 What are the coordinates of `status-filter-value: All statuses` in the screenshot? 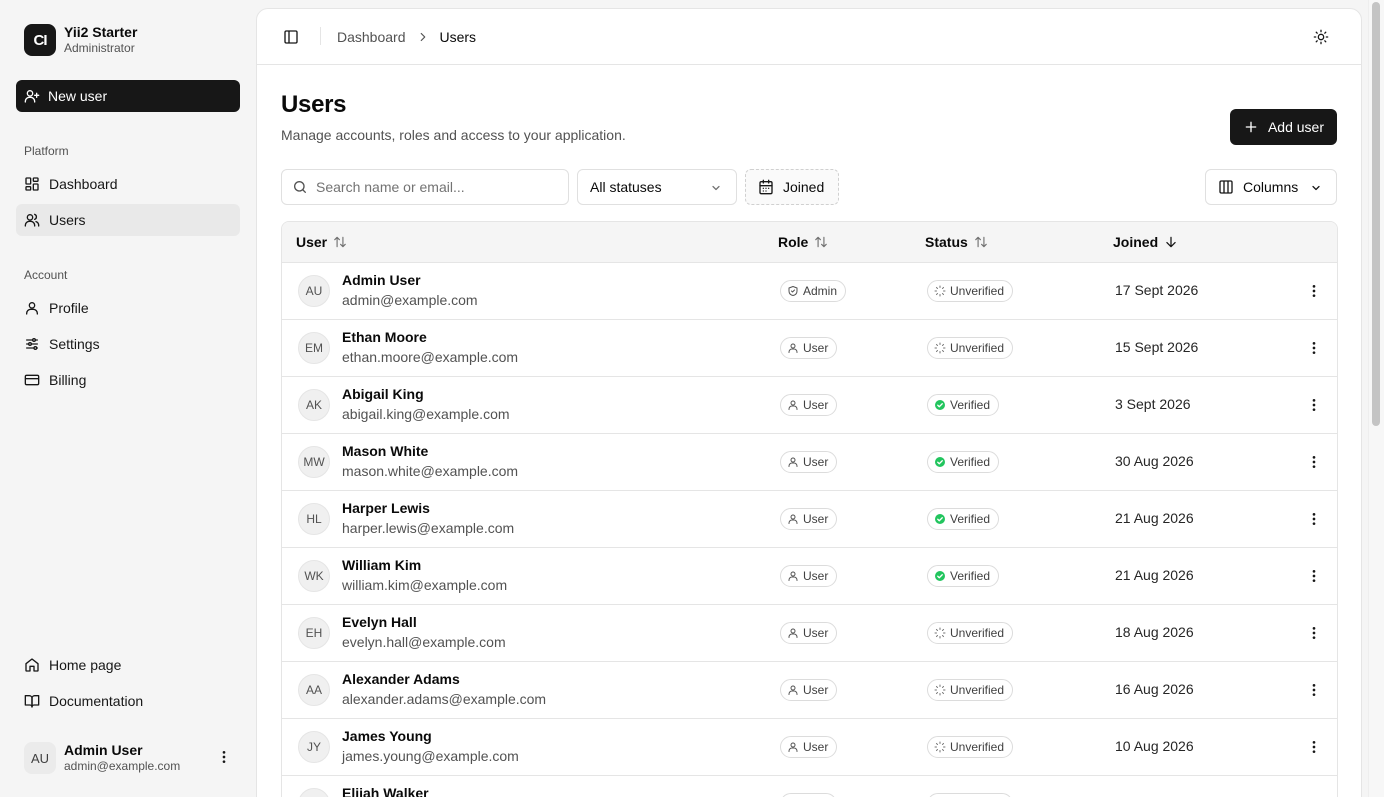 It's located at (626, 187).